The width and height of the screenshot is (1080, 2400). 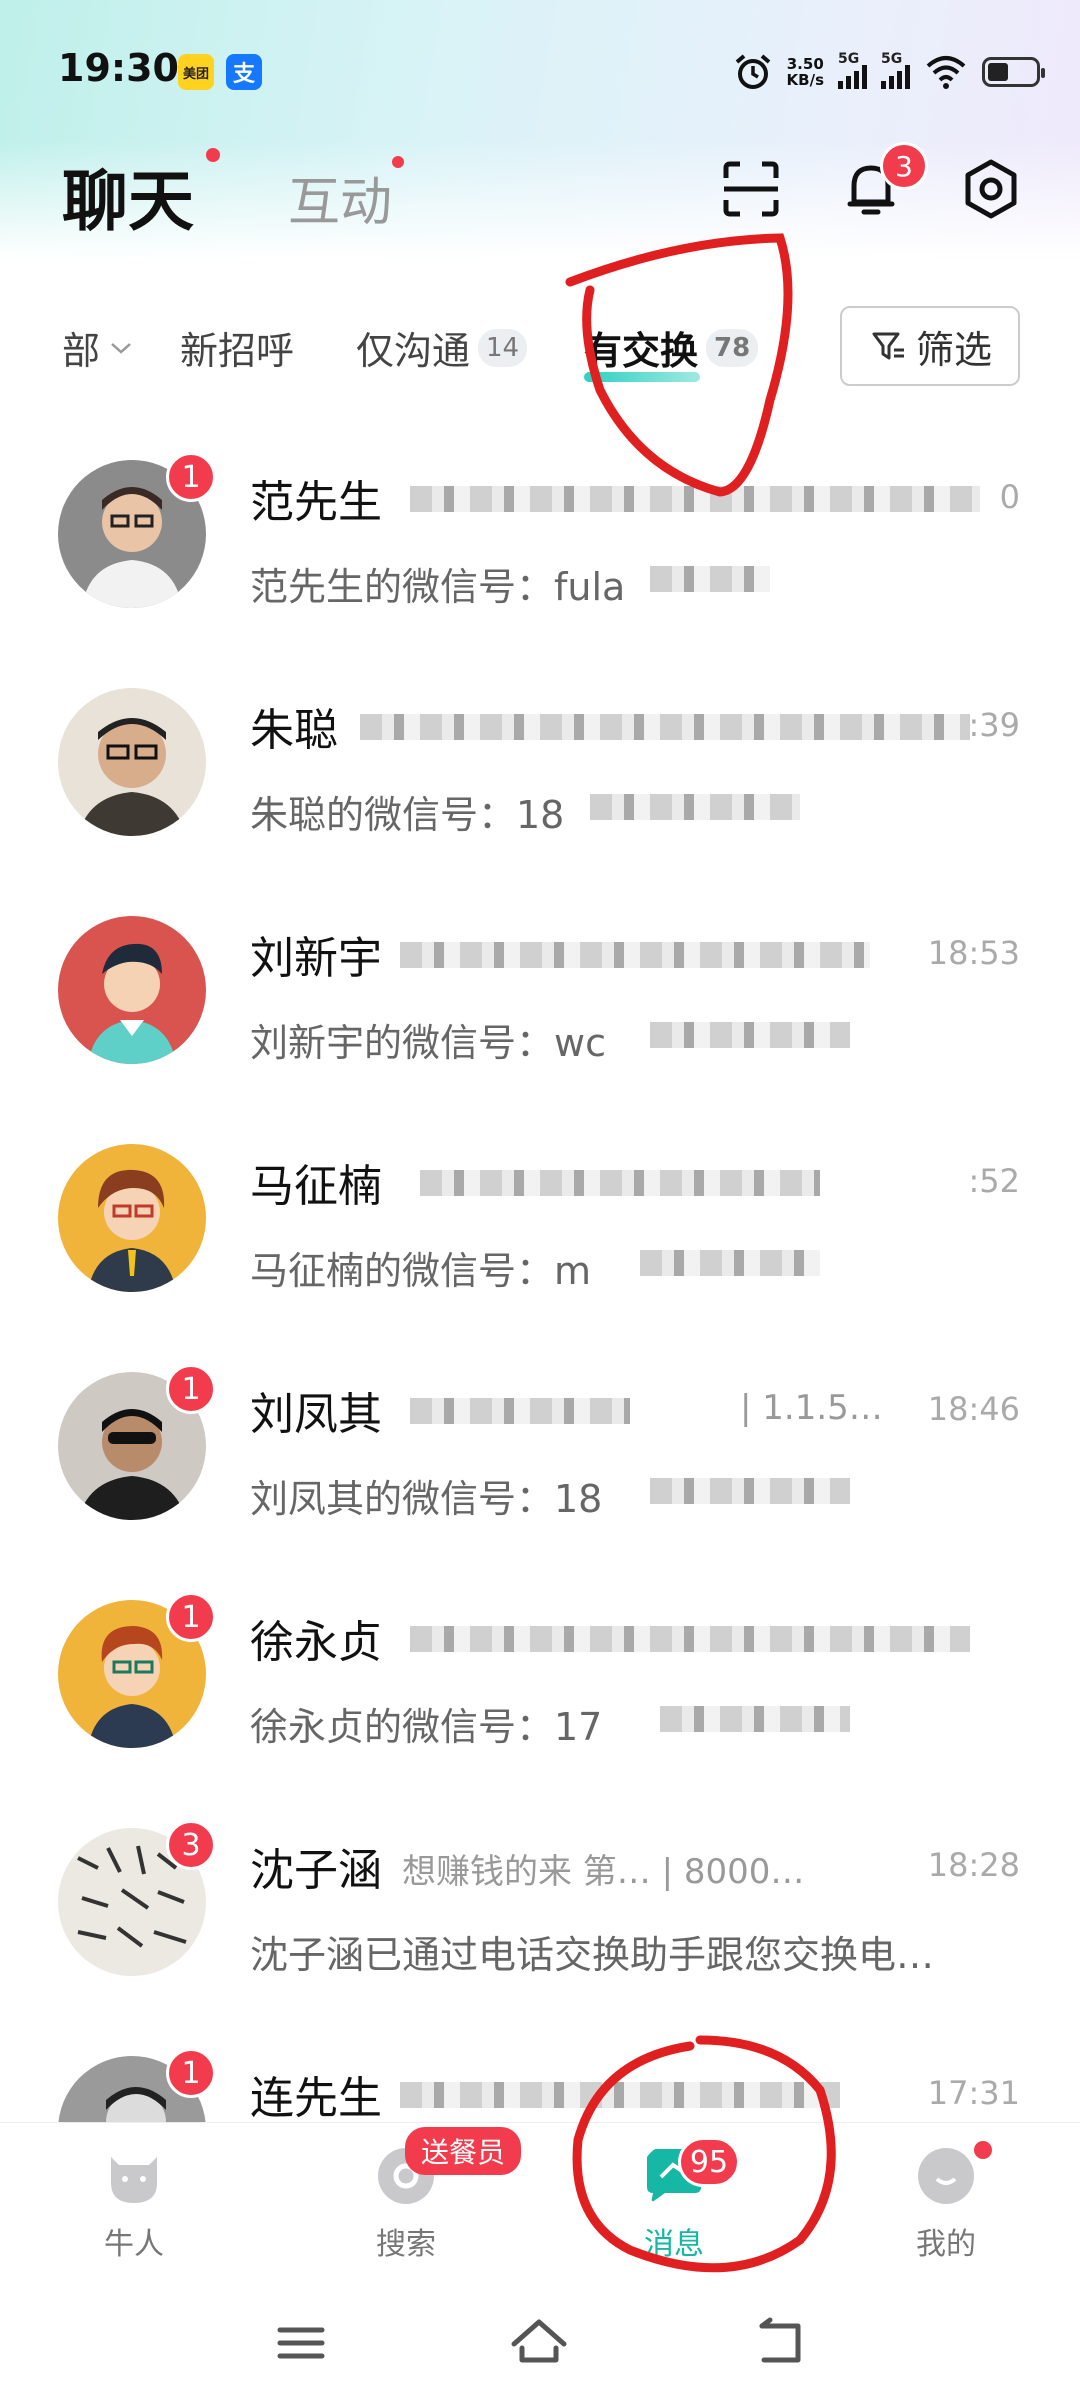 I want to click on chat-time: 18:46, so click(x=973, y=1409).